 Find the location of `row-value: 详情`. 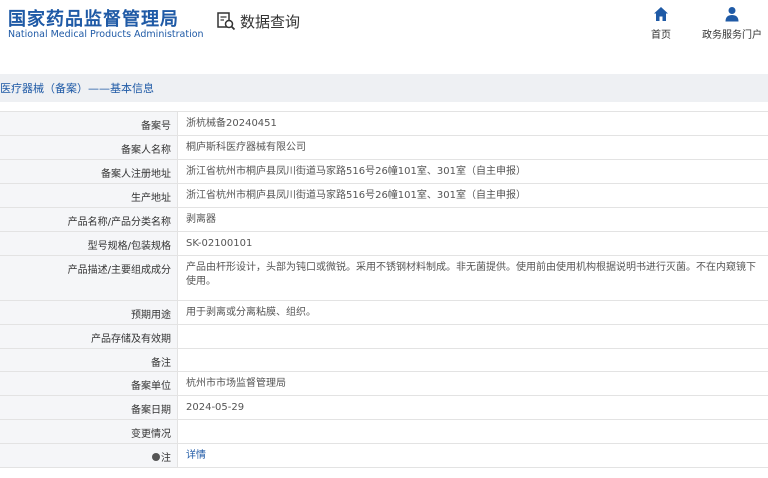

row-value: 详情 is located at coordinates (473, 455).